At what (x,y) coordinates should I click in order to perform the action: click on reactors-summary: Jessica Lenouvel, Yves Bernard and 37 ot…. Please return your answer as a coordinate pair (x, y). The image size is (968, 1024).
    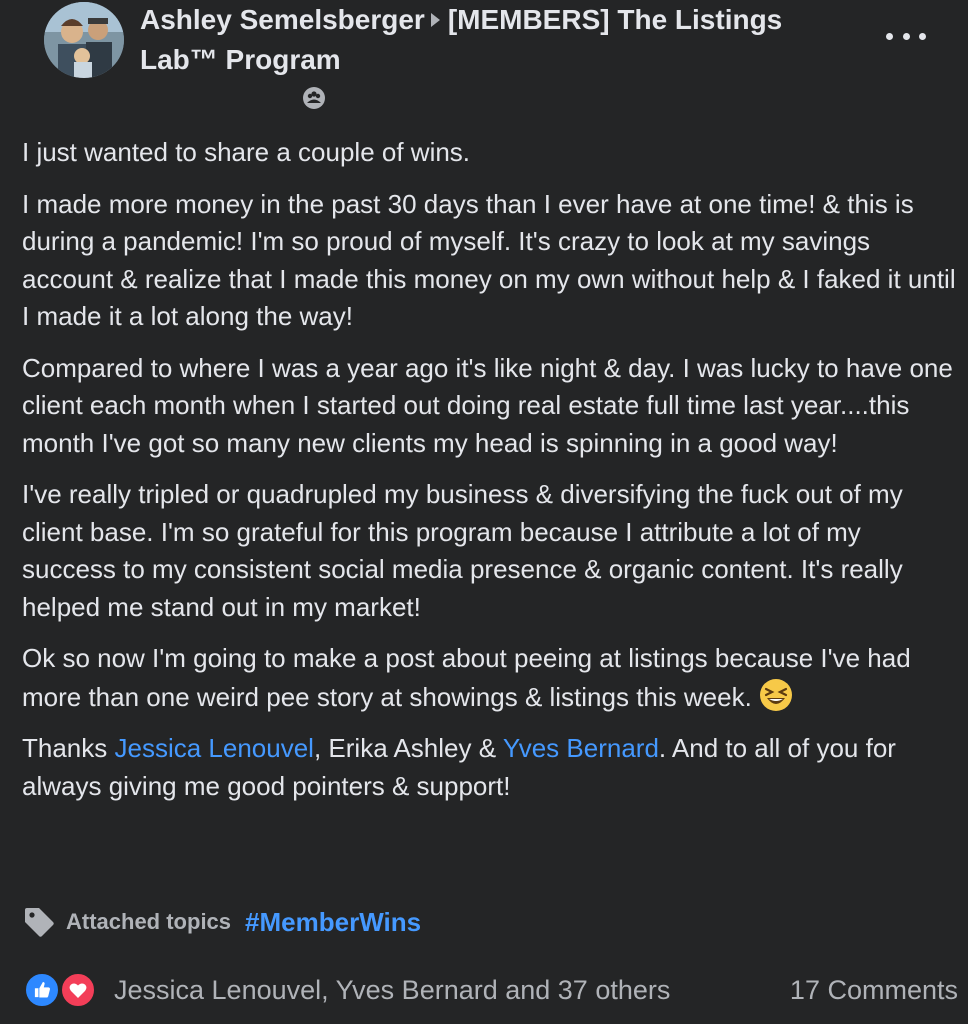
    Looking at the image, I should click on (392, 990).